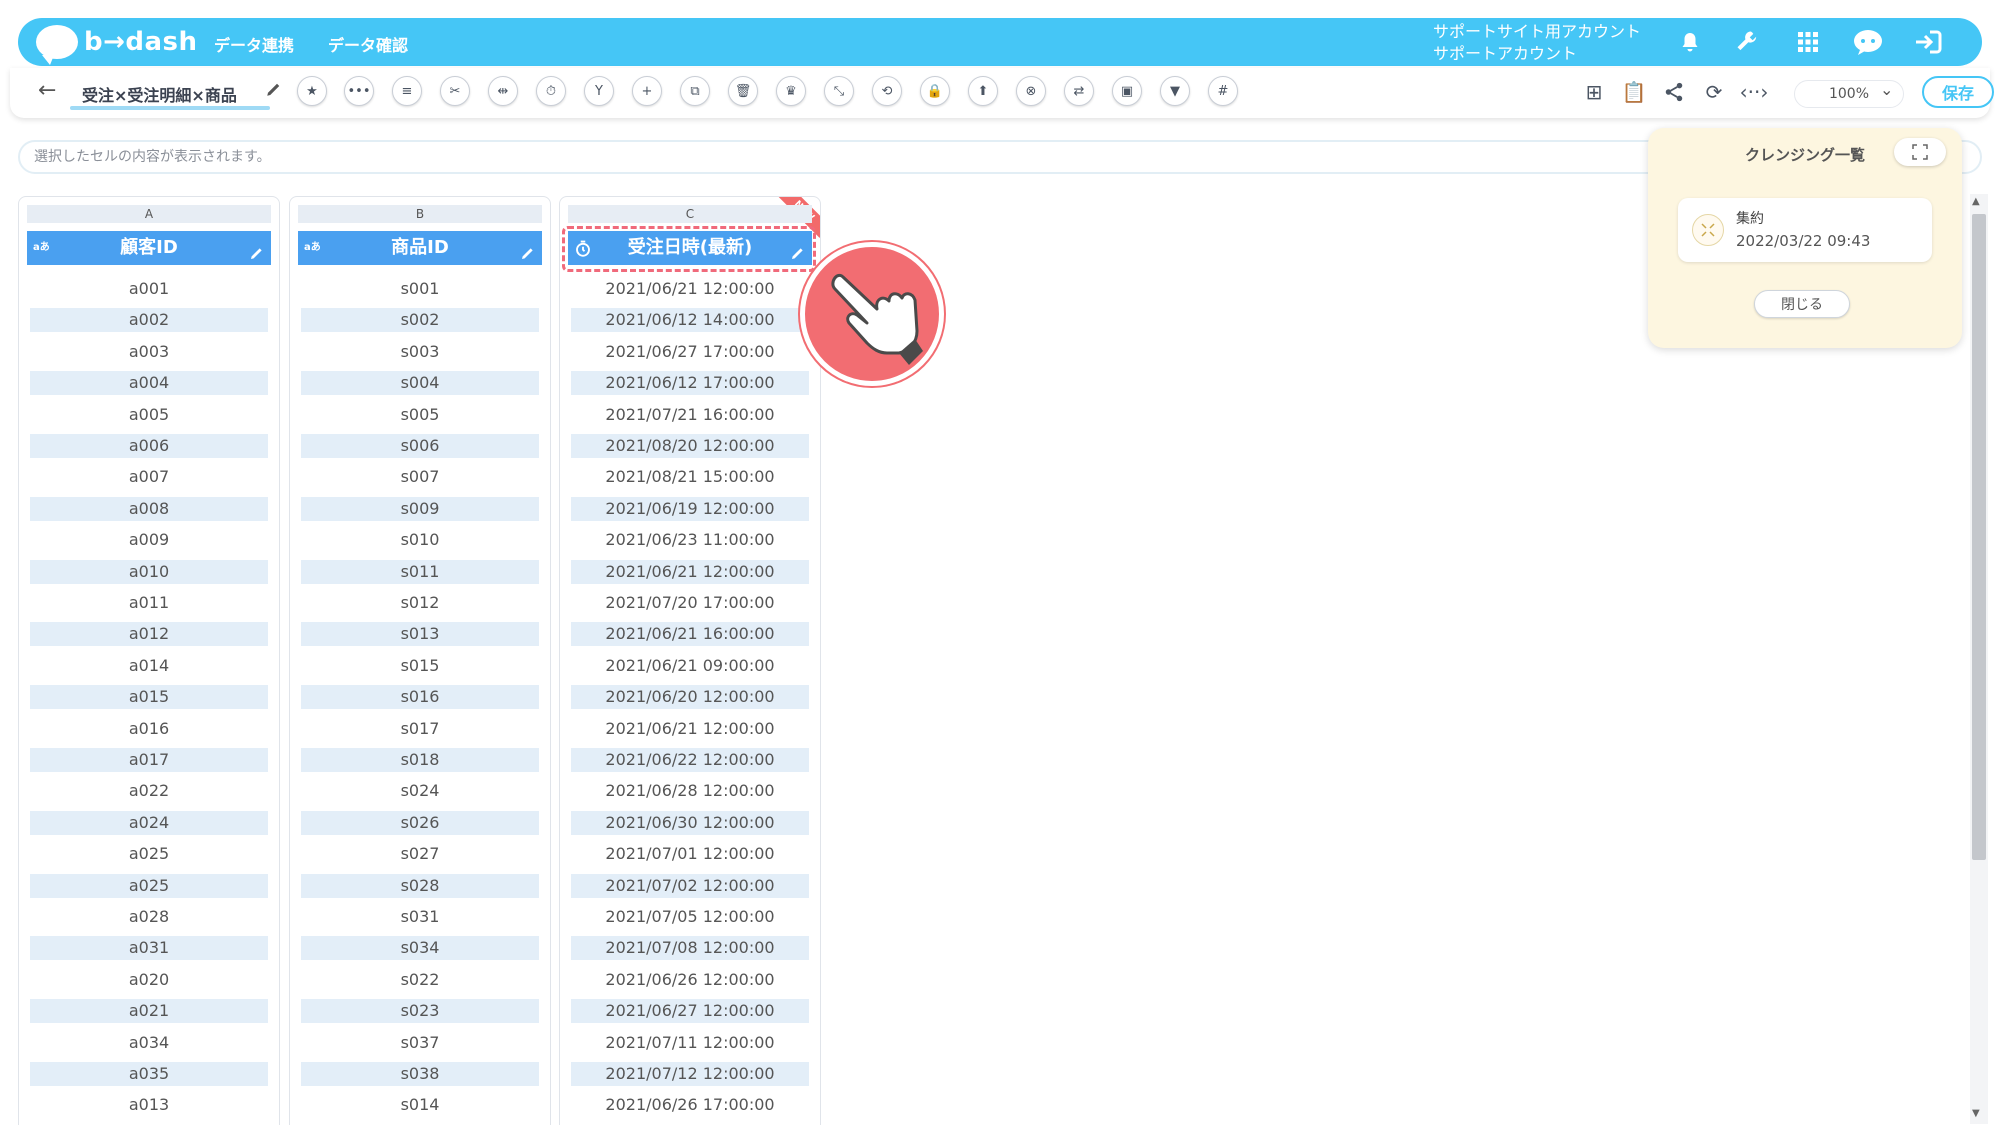 The width and height of the screenshot is (2000, 1125). I want to click on share-icon, so click(1674, 92).